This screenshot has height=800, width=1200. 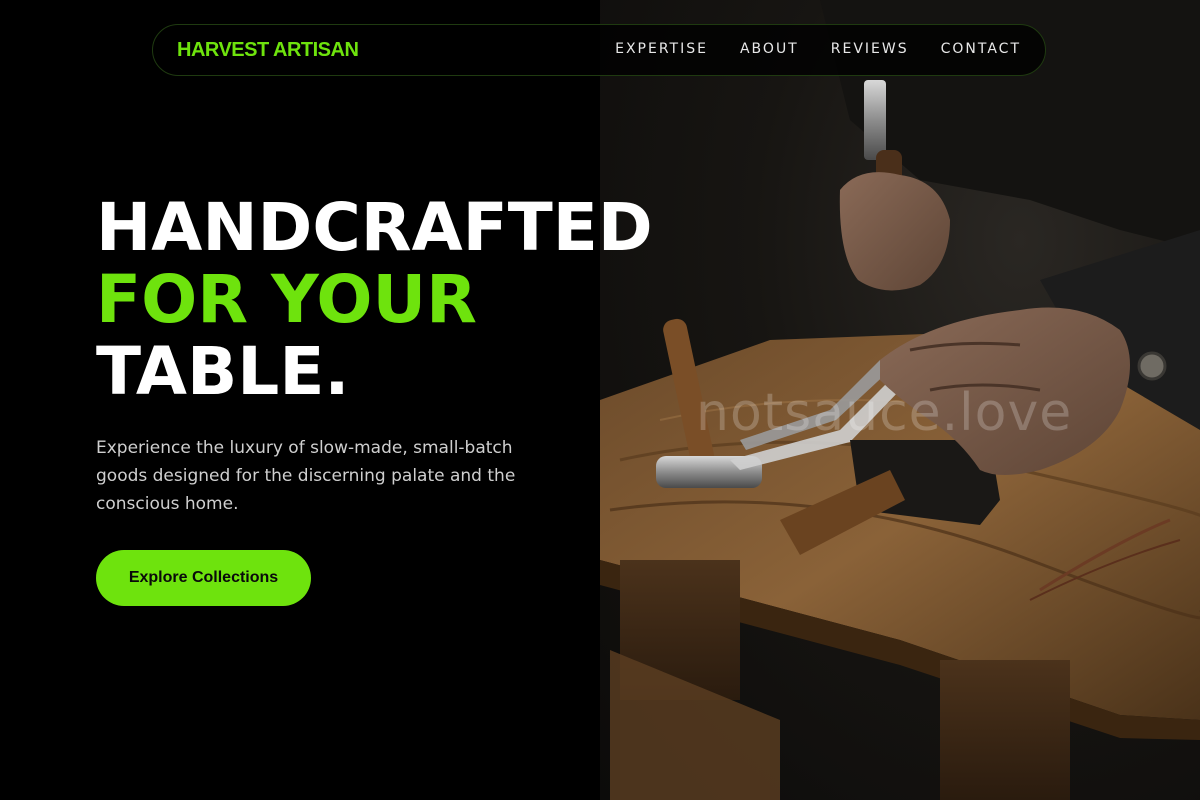 What do you see at coordinates (203, 578) in the screenshot?
I see `explore-collections-button: Explore Collections` at bounding box center [203, 578].